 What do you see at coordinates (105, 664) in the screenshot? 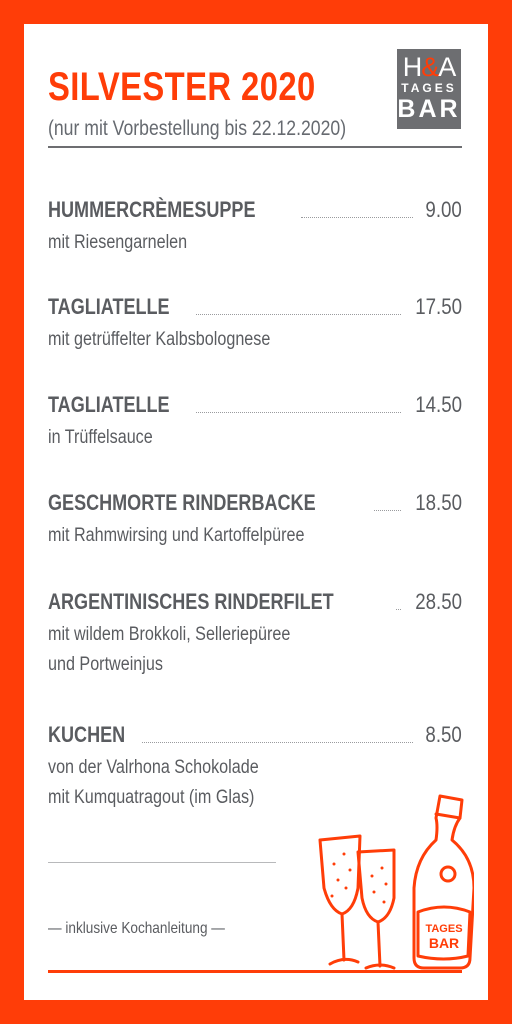
I see `dish-description: und Portweinjus` at bounding box center [105, 664].